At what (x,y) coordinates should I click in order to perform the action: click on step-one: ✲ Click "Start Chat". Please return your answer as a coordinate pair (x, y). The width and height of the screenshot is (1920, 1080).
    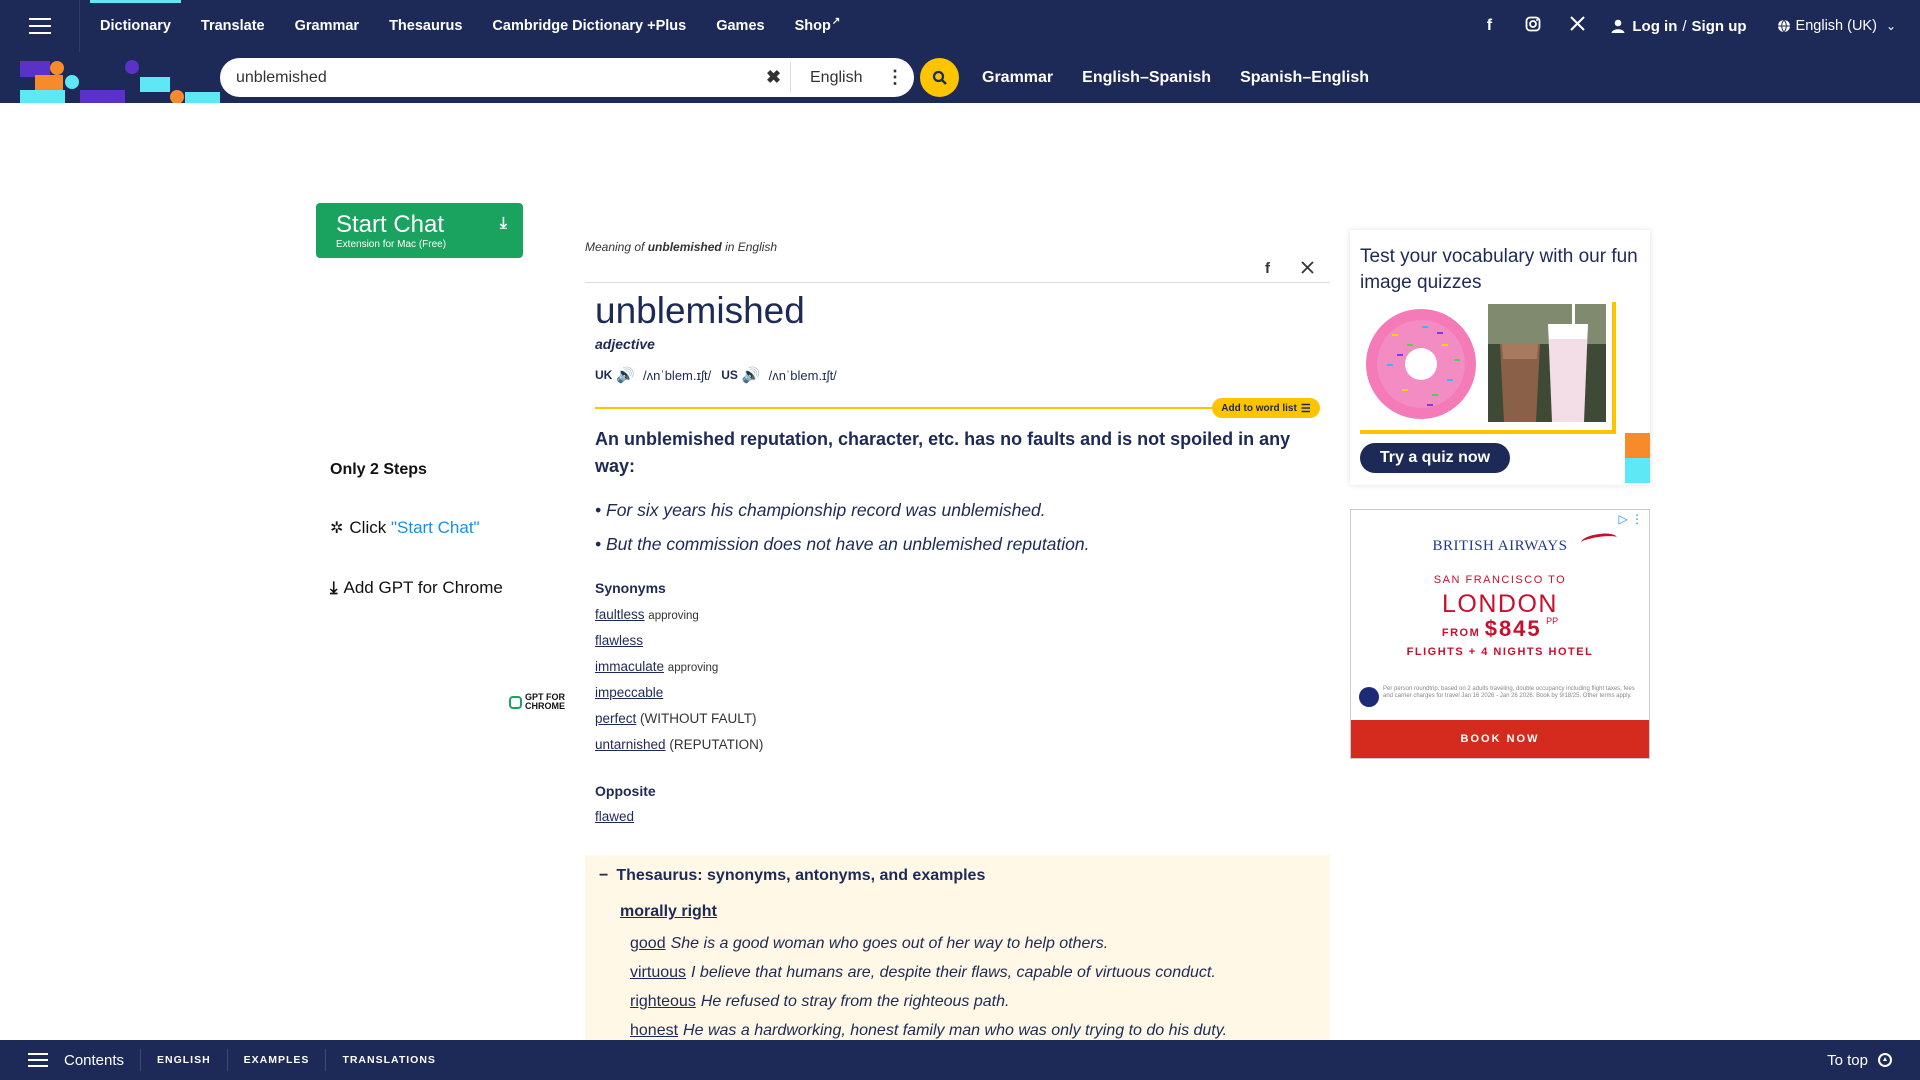
    Looking at the image, I should click on (405, 528).